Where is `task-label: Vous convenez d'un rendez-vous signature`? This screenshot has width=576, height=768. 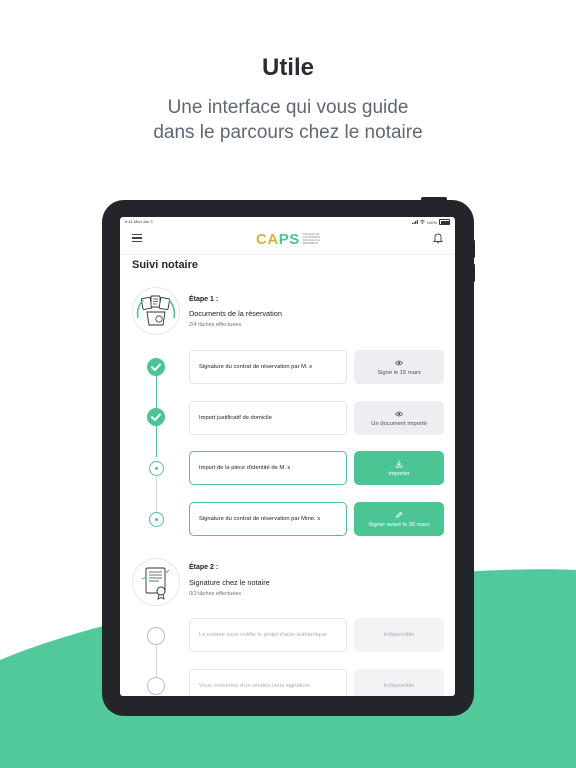 task-label: Vous convenez d'un rendez-vous signature is located at coordinates (254, 686).